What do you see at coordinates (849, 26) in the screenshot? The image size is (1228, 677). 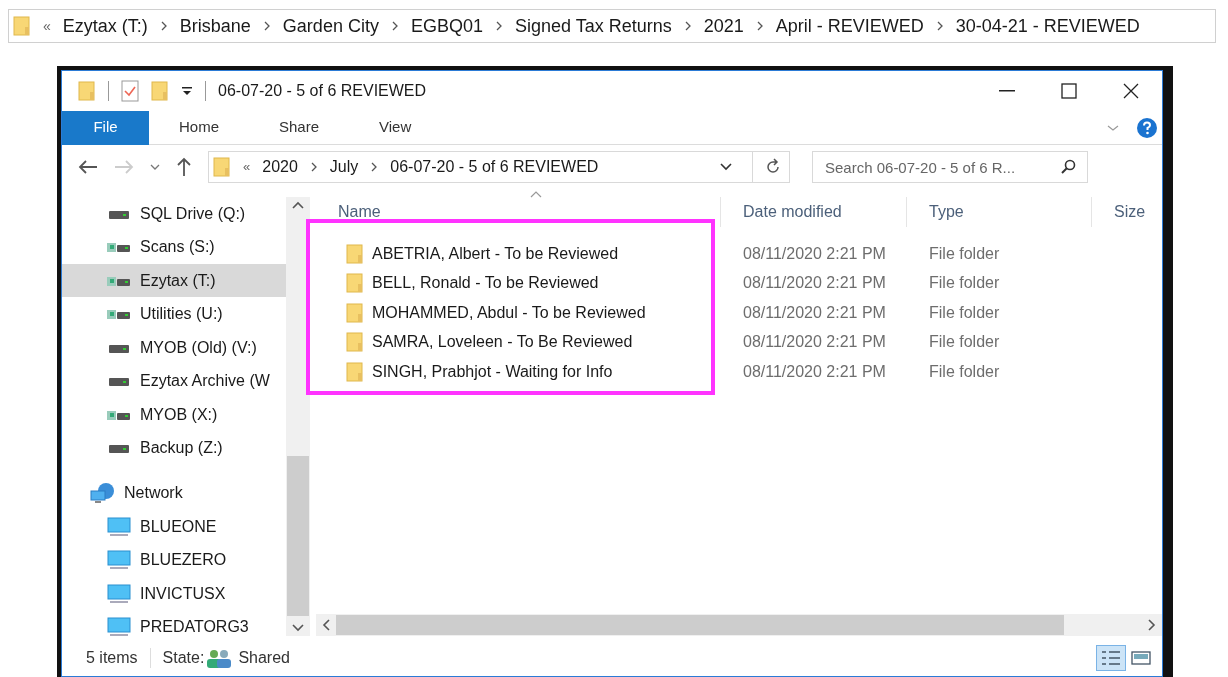 I see `breadcrumb-item: April - REVIEWED` at bounding box center [849, 26].